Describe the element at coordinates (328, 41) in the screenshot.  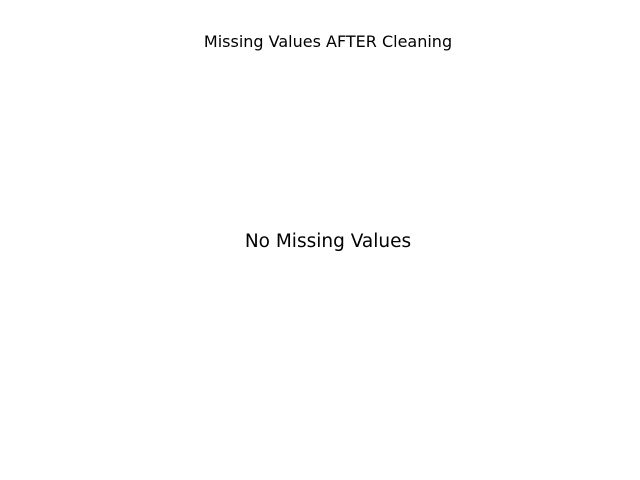
I see `chart-title: Missing Values AFTER Cleaning` at that location.